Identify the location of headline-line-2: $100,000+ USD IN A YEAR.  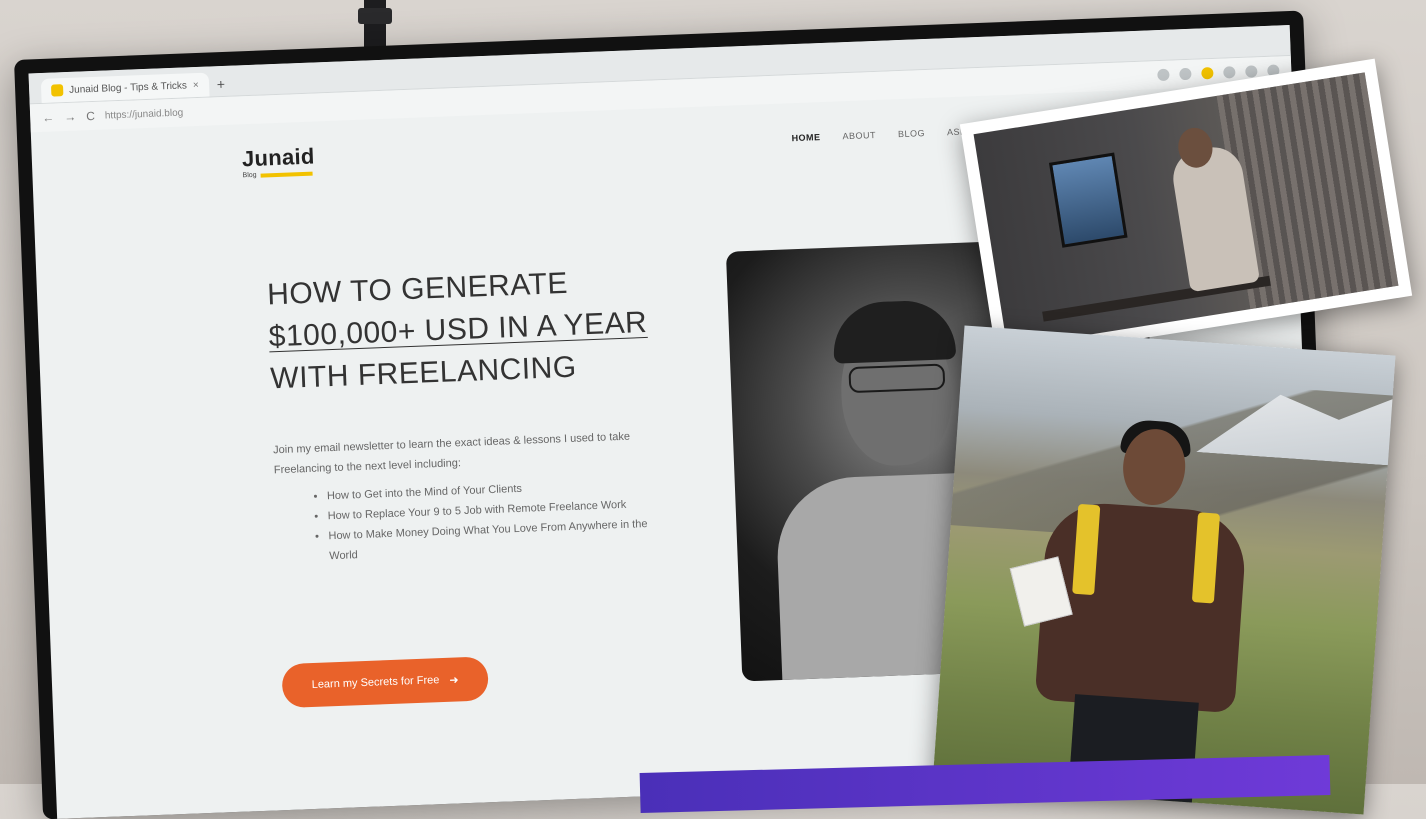
(458, 329).